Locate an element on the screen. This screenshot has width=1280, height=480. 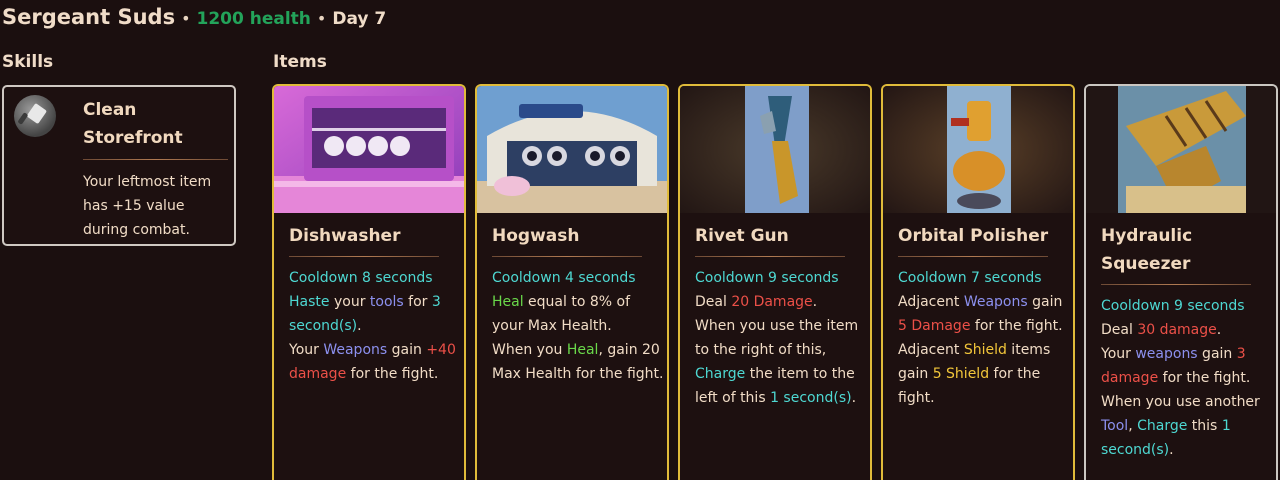
description-line: Haste your tools for 3 second(s). is located at coordinates (375, 314).